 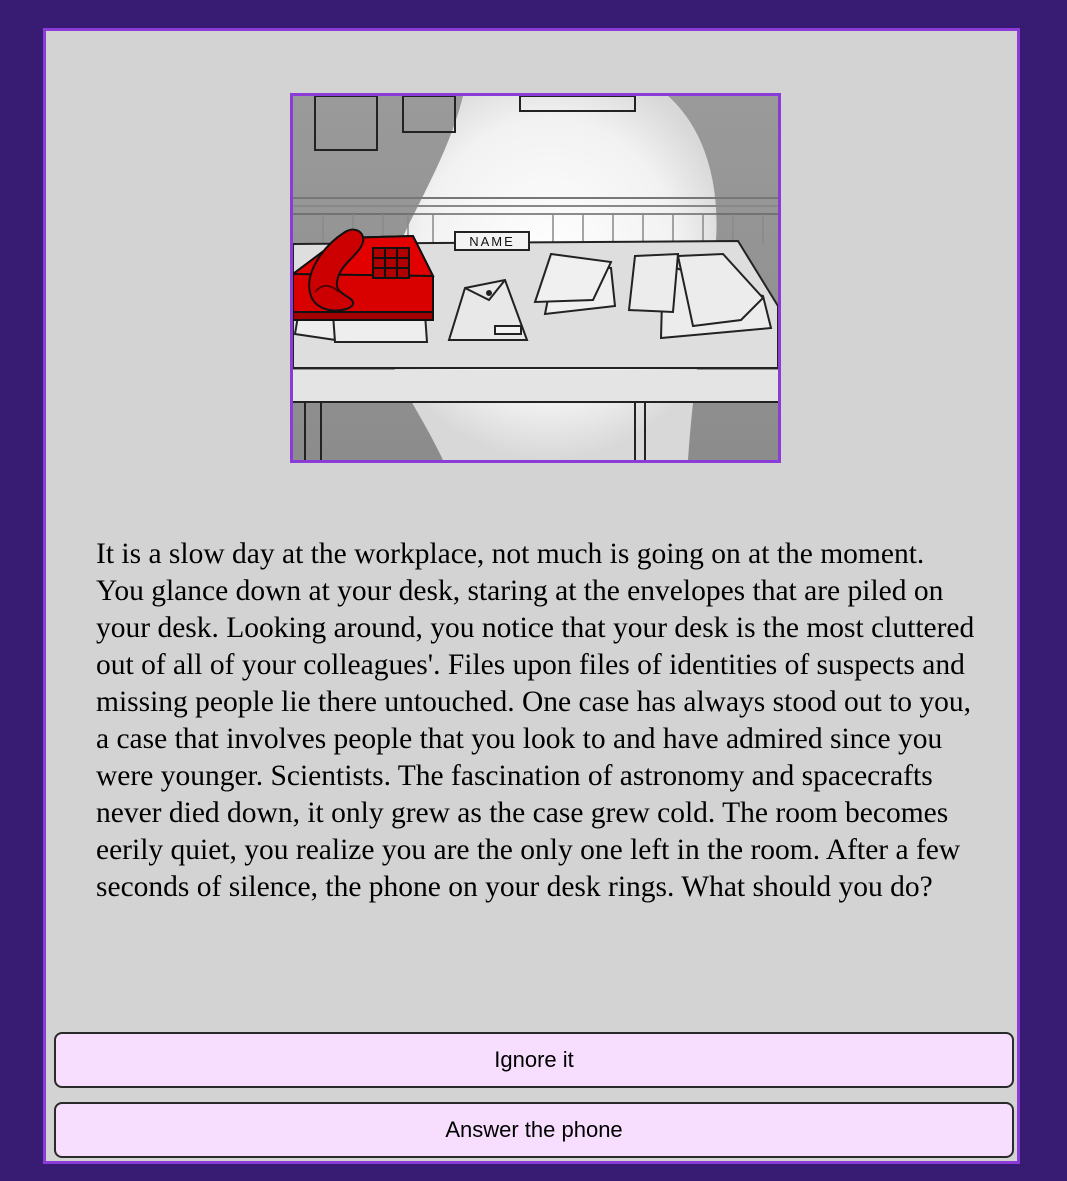 I want to click on desk-edge, so click(x=535, y=386).